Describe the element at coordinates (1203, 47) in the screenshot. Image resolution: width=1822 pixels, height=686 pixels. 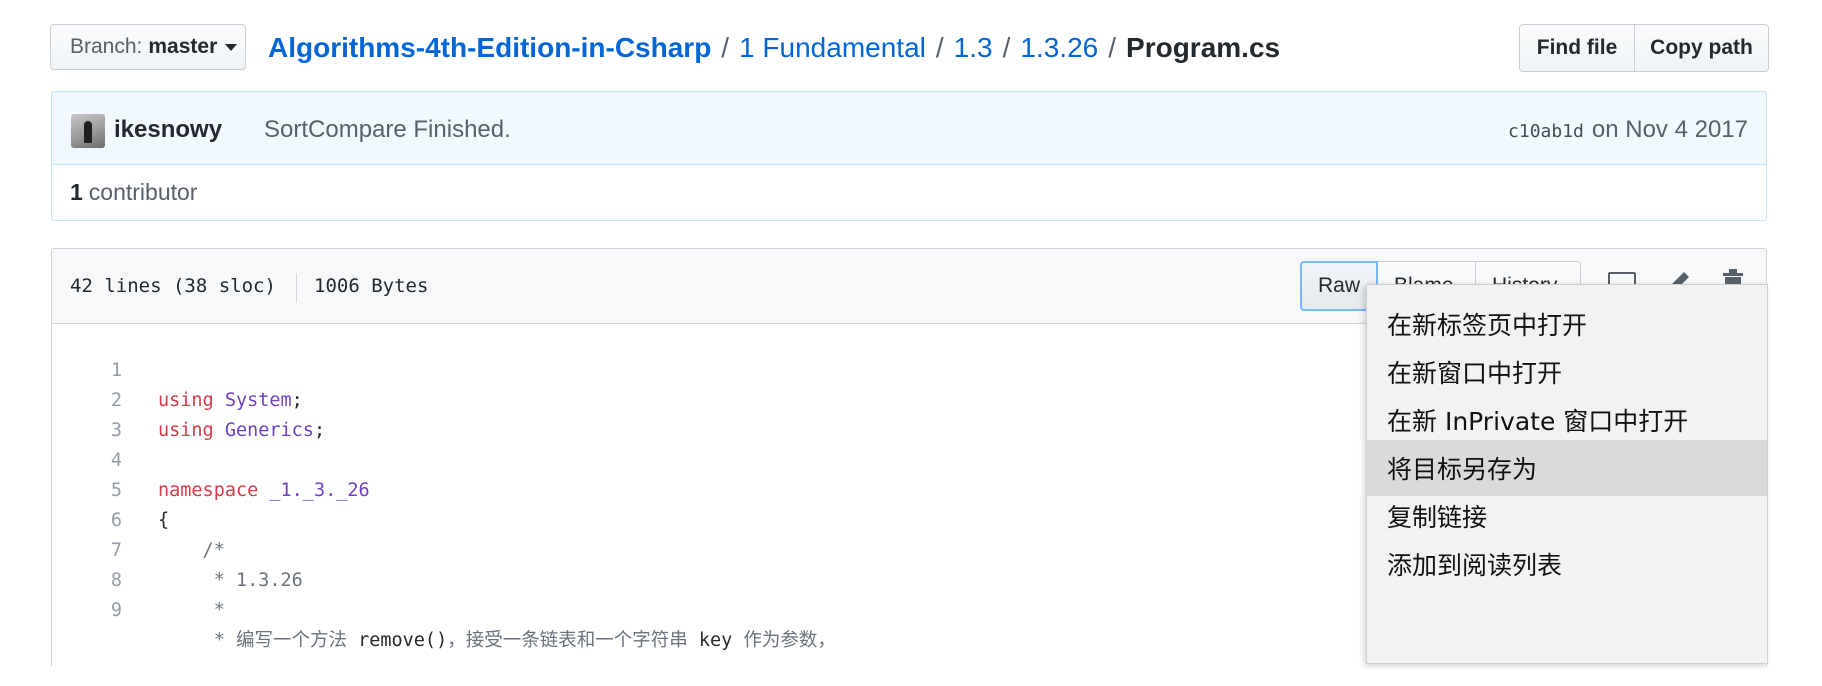
I see `breadcrumb-current-file: Program.cs` at that location.